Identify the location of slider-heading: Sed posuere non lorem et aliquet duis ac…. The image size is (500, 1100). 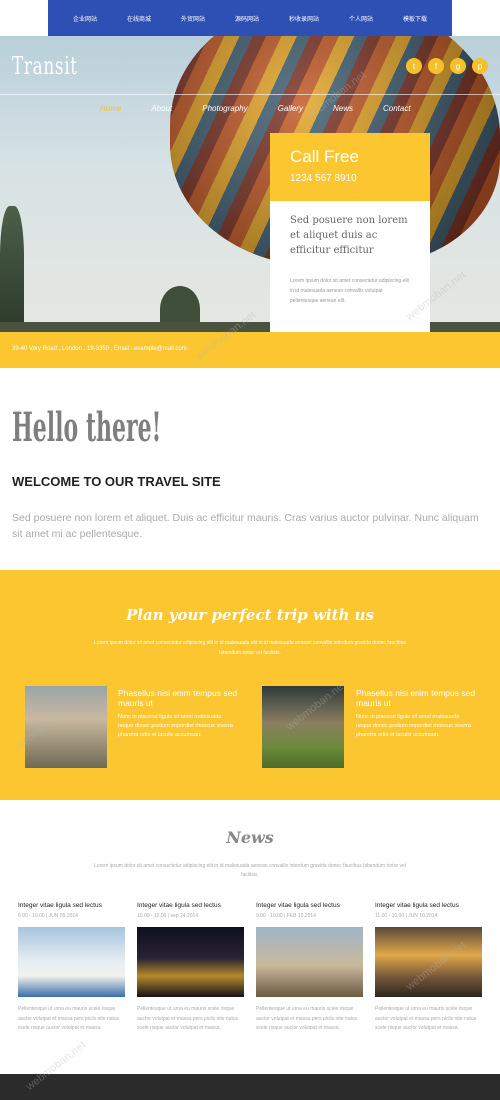
(349, 235).